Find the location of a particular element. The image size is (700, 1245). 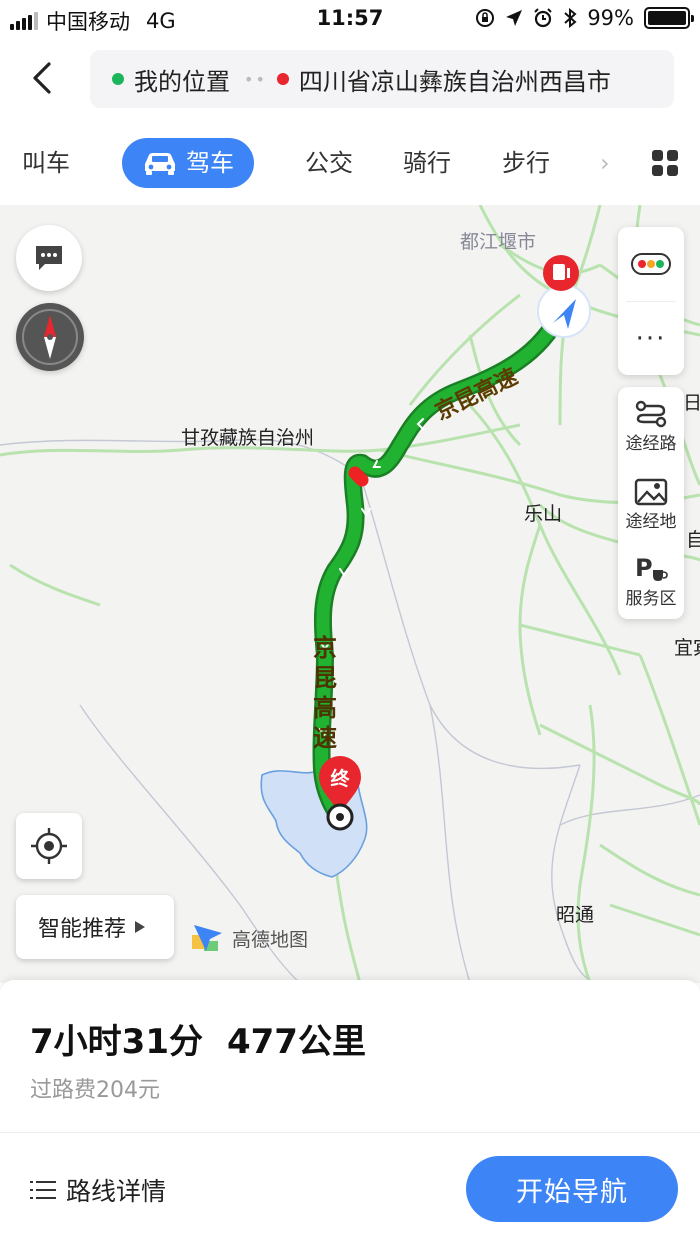

svg-text: P is located at coordinates (644, 568).